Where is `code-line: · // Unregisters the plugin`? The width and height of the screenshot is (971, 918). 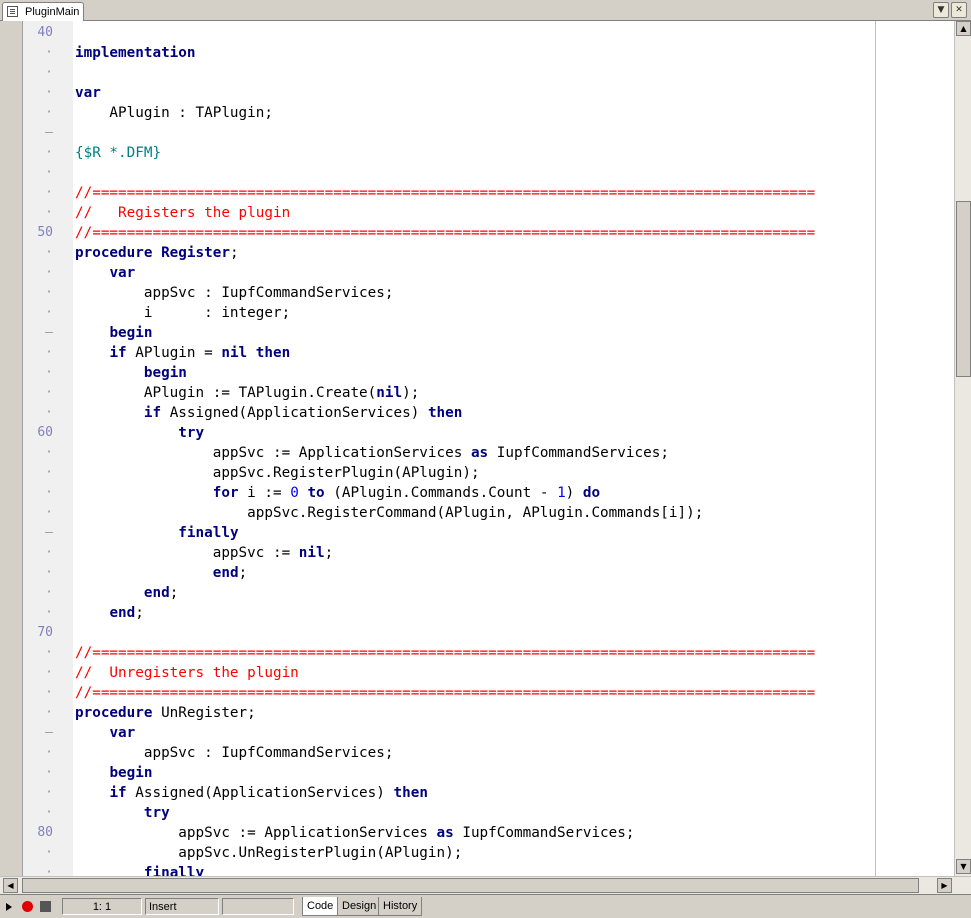 code-line: · // Unregisters the plugin is located at coordinates (477, 673).